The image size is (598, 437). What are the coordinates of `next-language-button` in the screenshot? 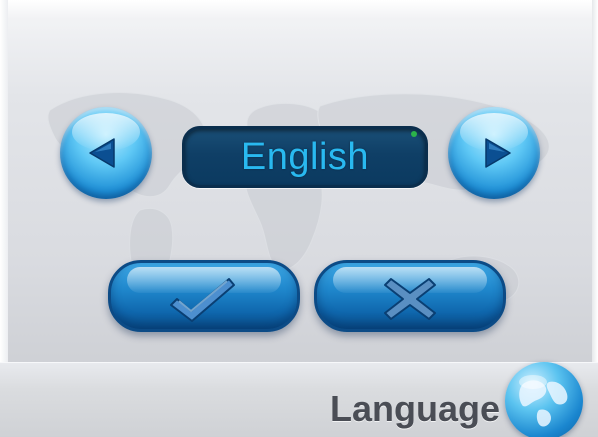 It's located at (494, 153).